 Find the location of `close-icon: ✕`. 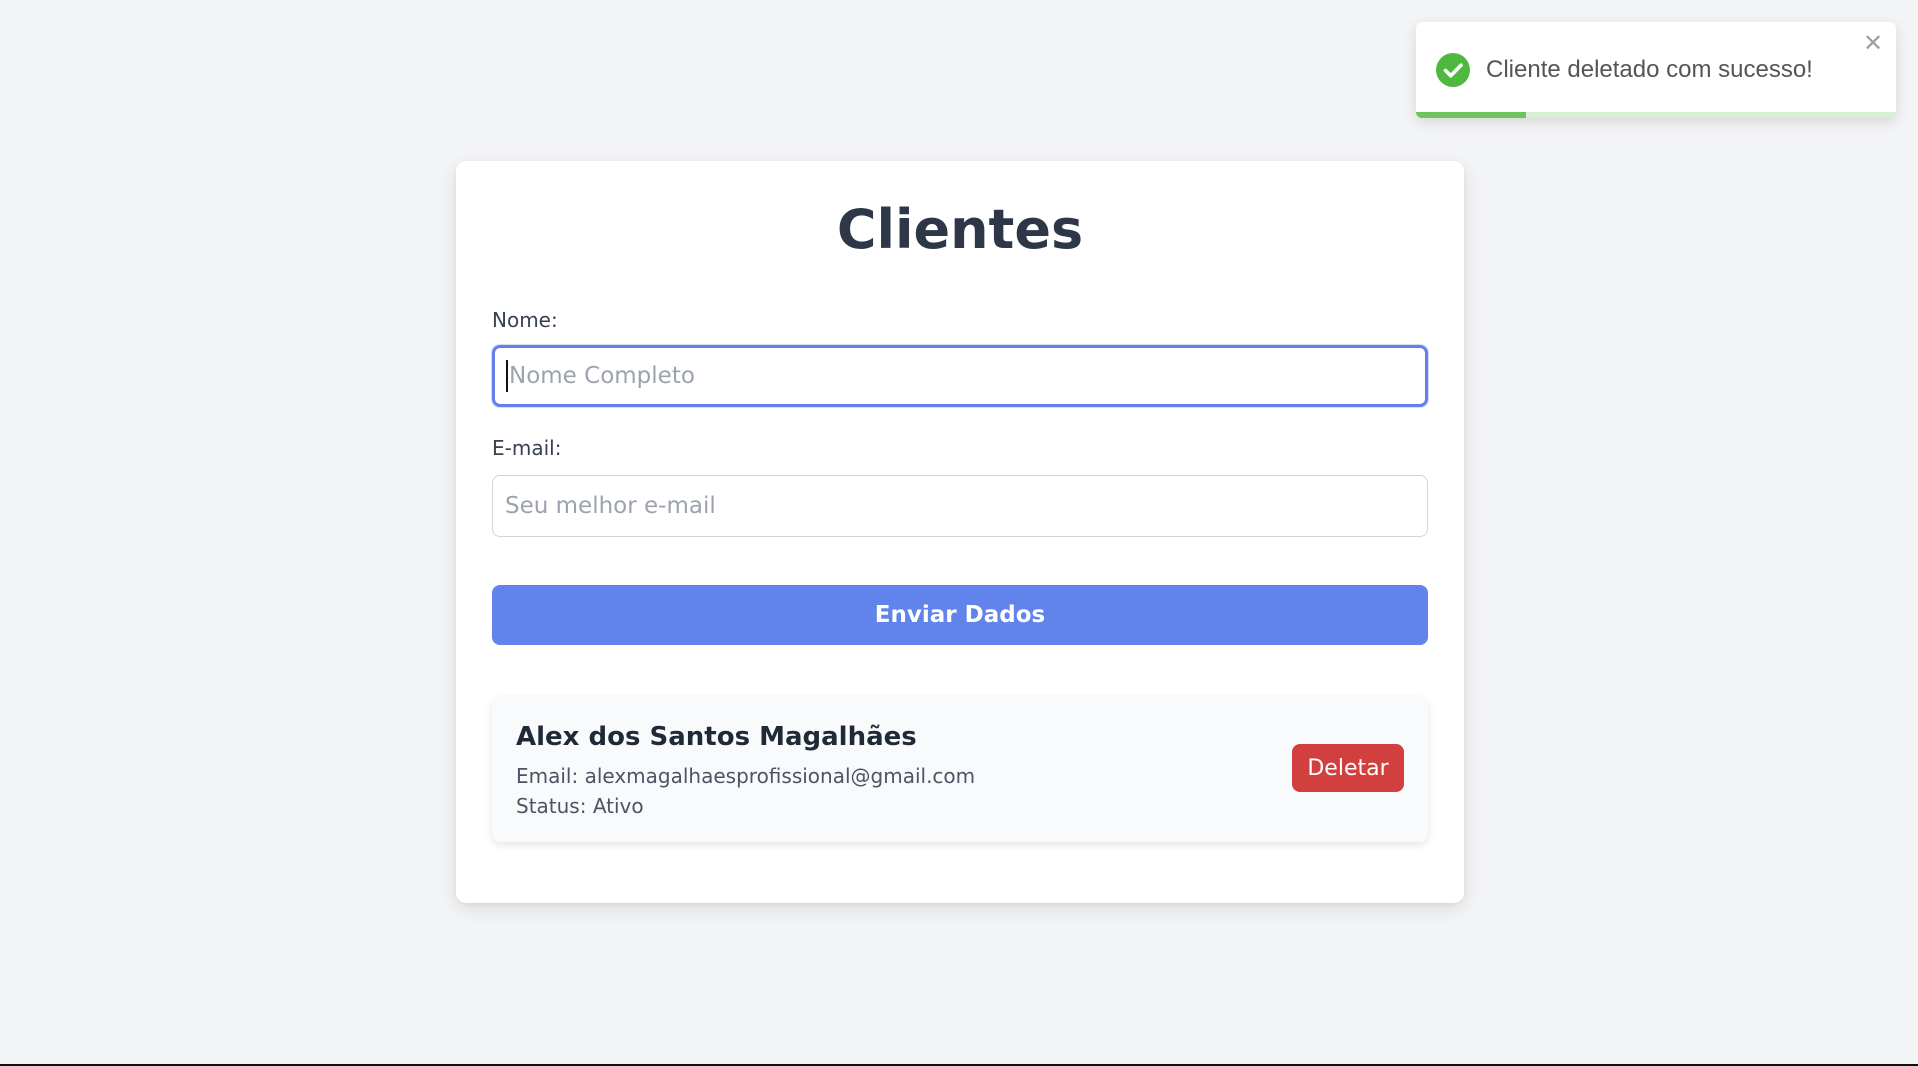

close-icon: ✕ is located at coordinates (1873, 43).